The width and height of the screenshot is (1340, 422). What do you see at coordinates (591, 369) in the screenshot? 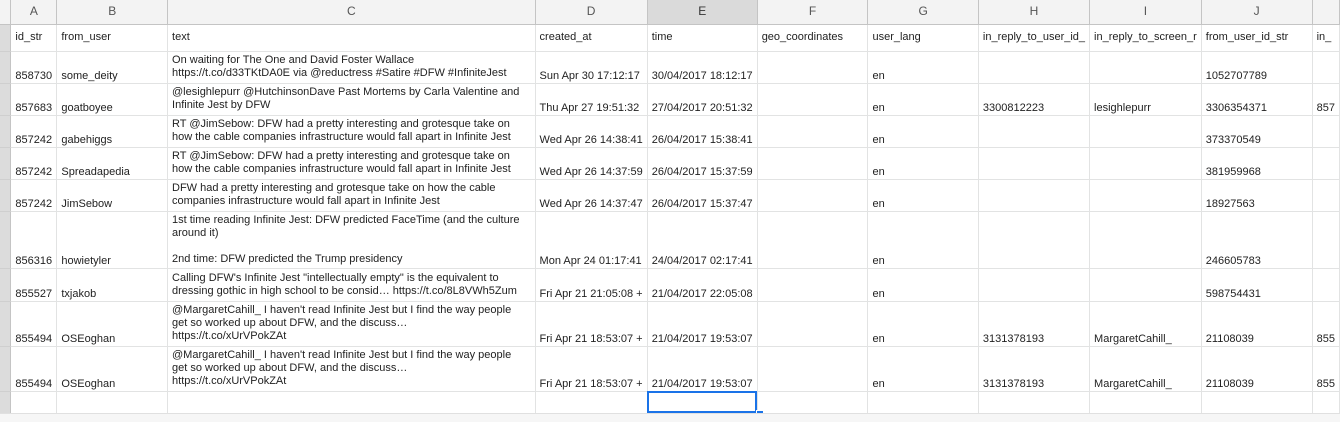
I see `cell-created-at: Fri Apr 21 18:53:07 +` at bounding box center [591, 369].